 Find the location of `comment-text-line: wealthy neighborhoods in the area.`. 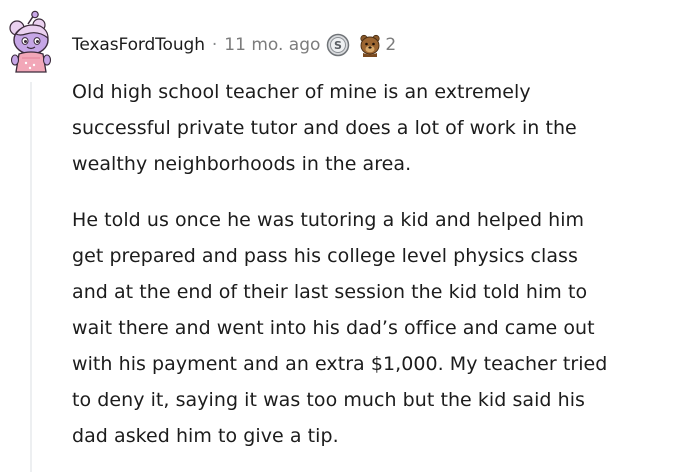

comment-text-line: wealthy neighborhoods in the area. is located at coordinates (242, 164).